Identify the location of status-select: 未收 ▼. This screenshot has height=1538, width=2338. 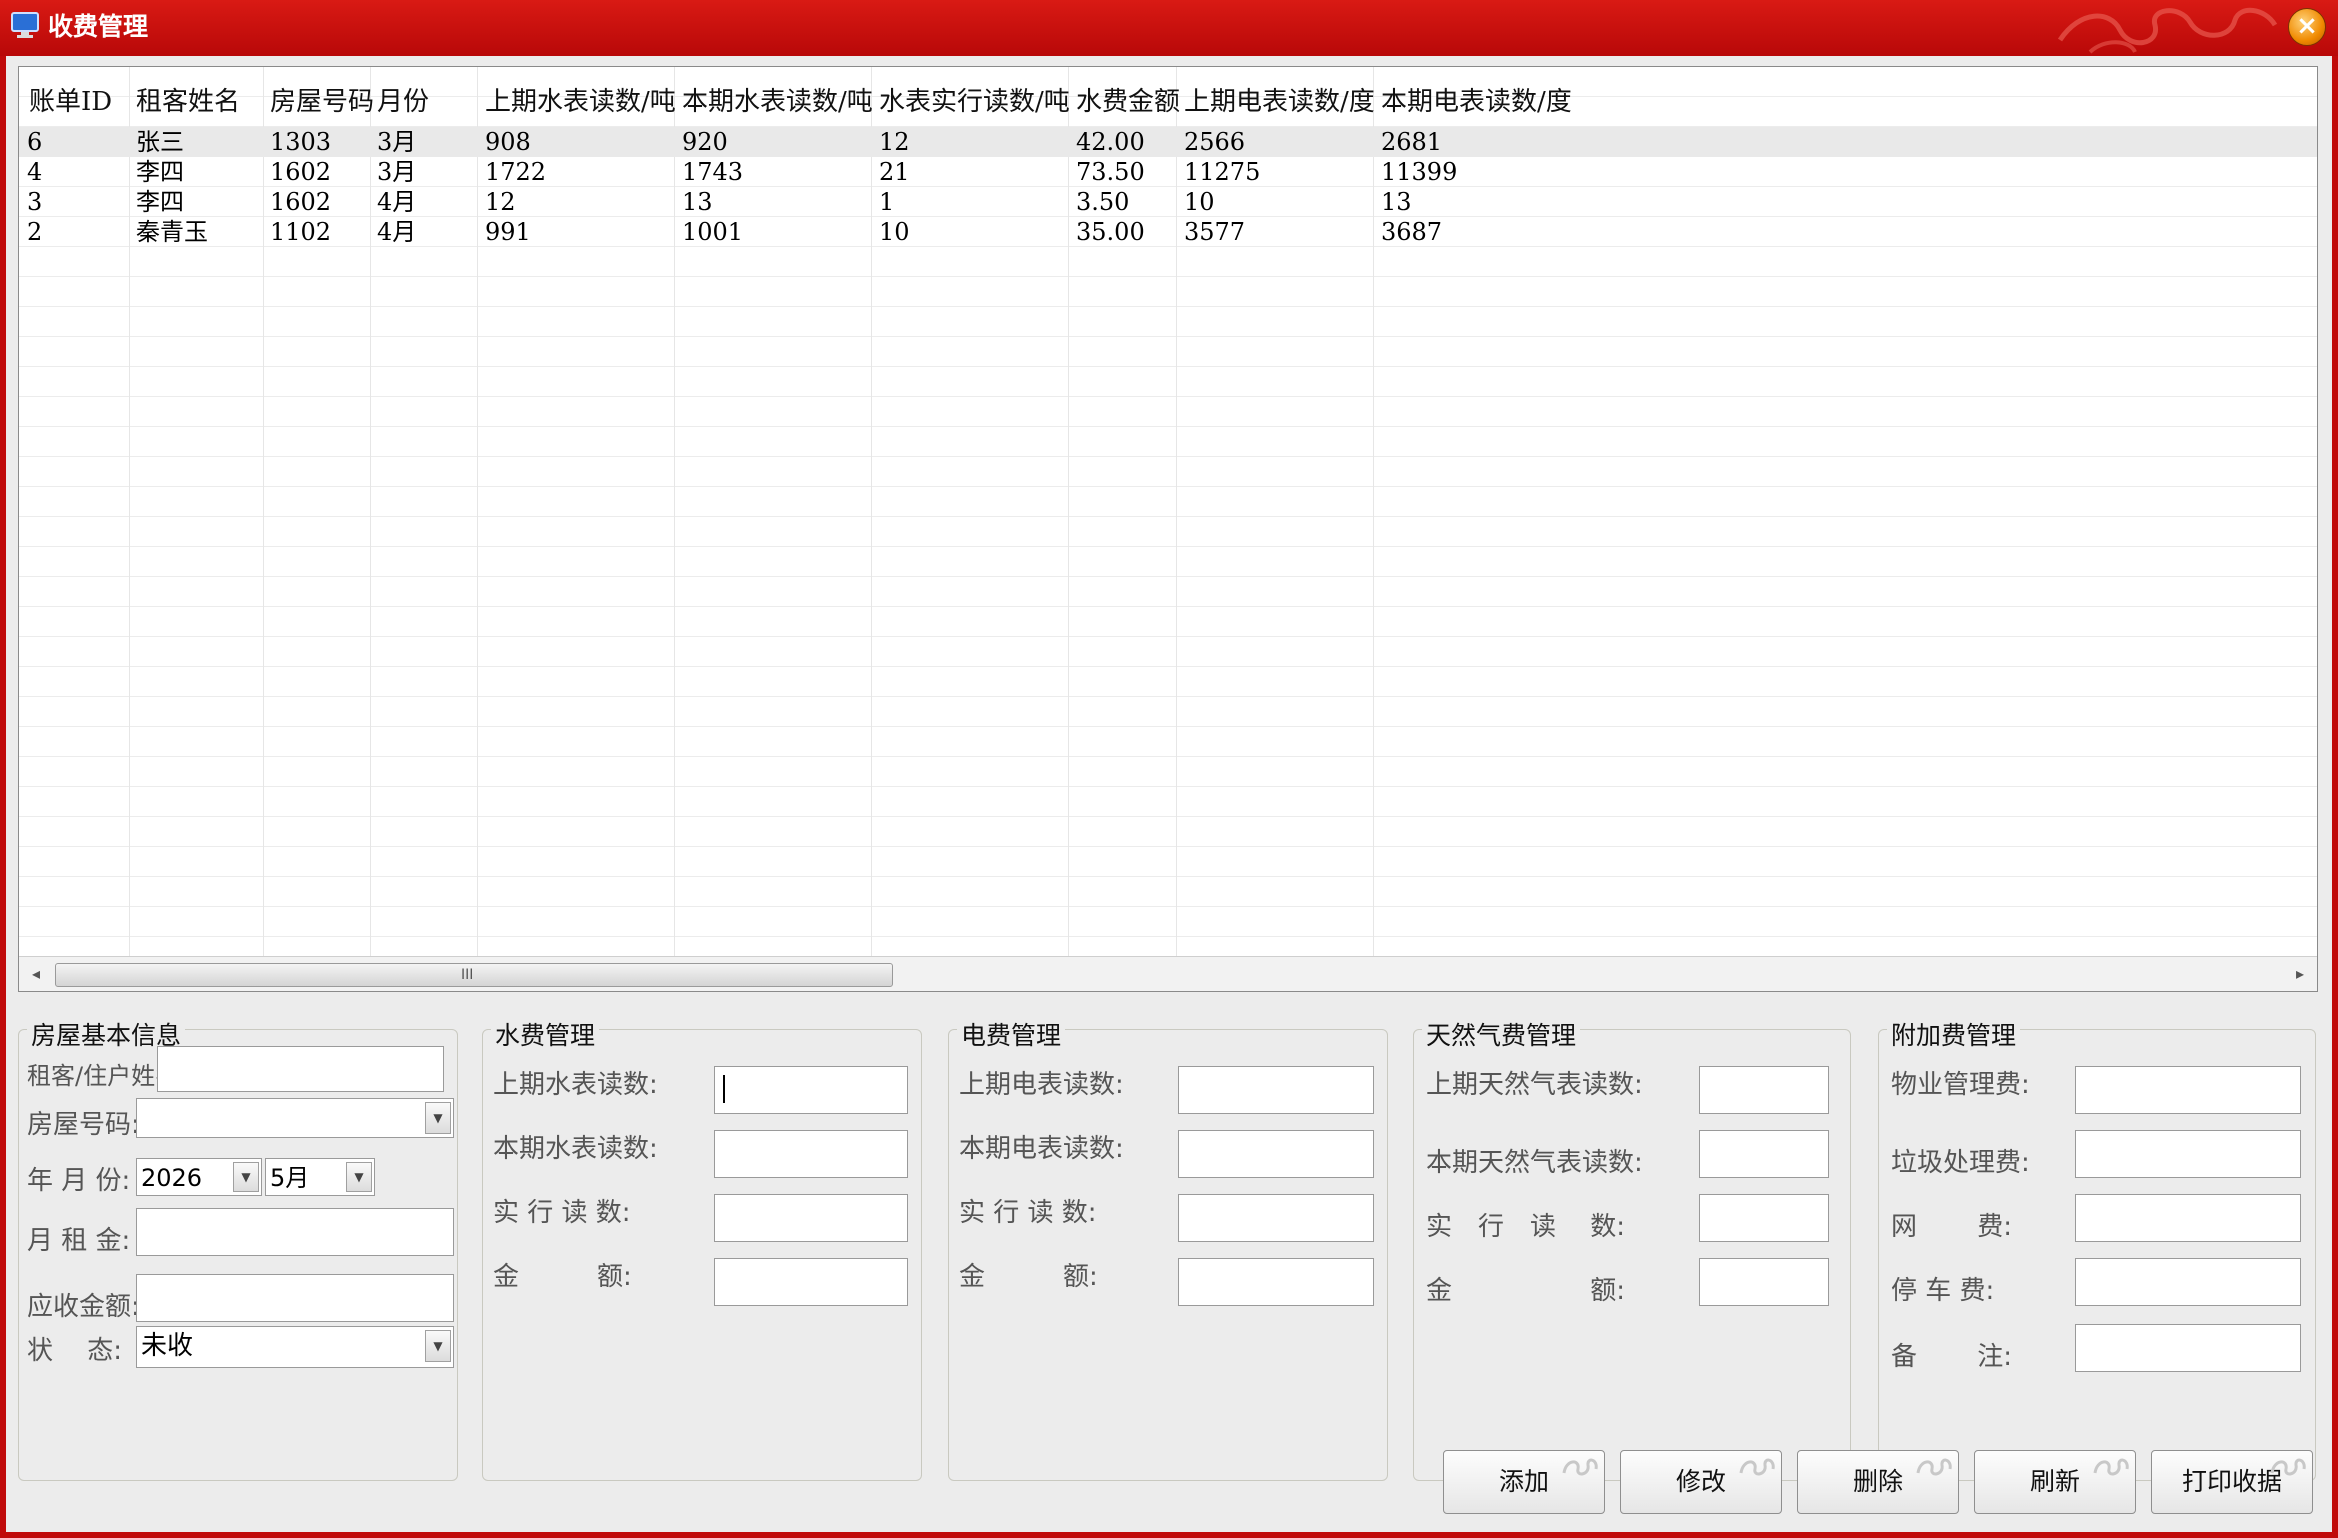
(295, 1347).